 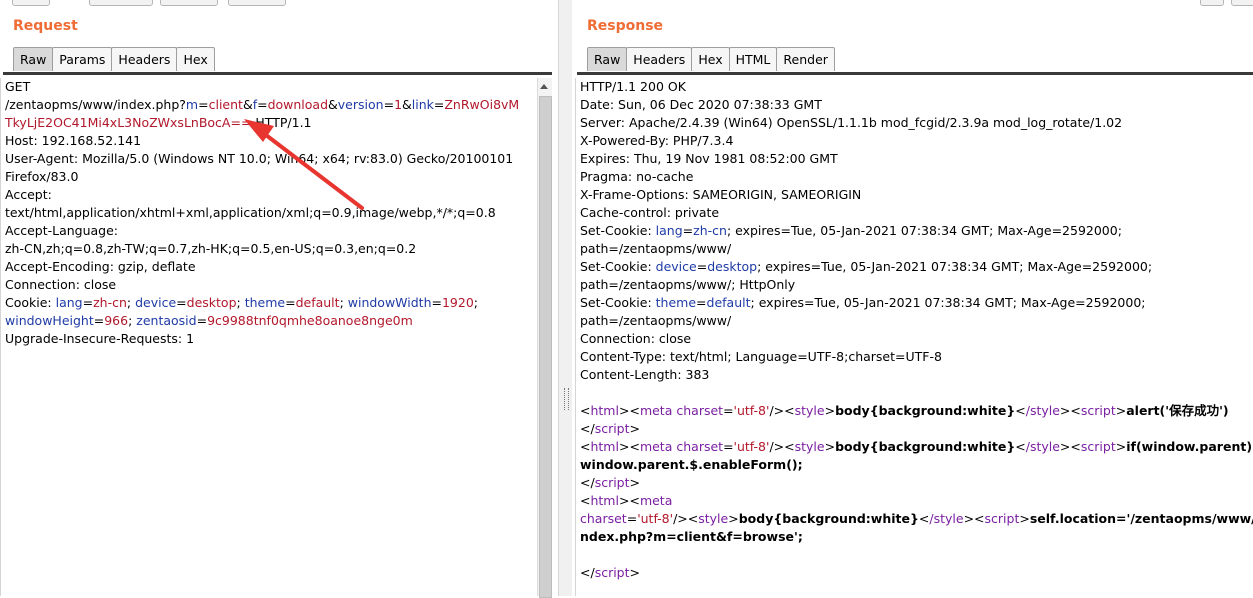 What do you see at coordinates (49, 320) in the screenshot?
I see `cookie-name: windowHeight` at bounding box center [49, 320].